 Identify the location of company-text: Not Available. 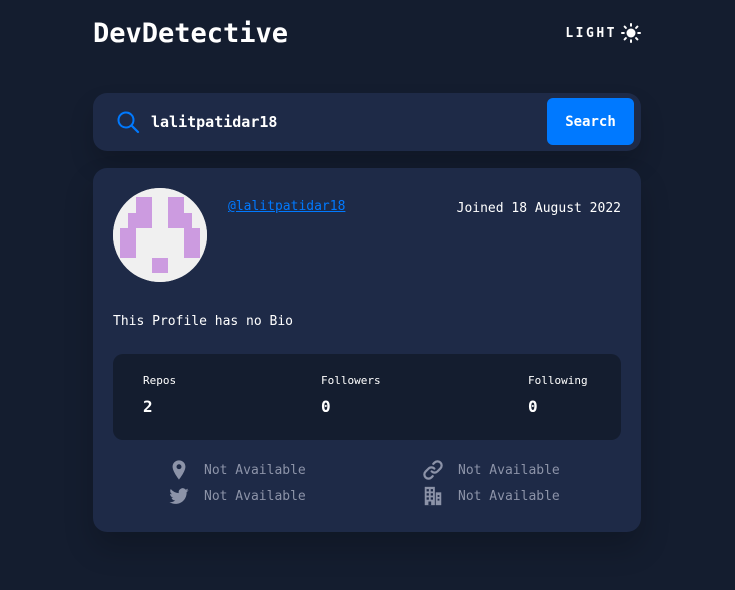
(509, 496).